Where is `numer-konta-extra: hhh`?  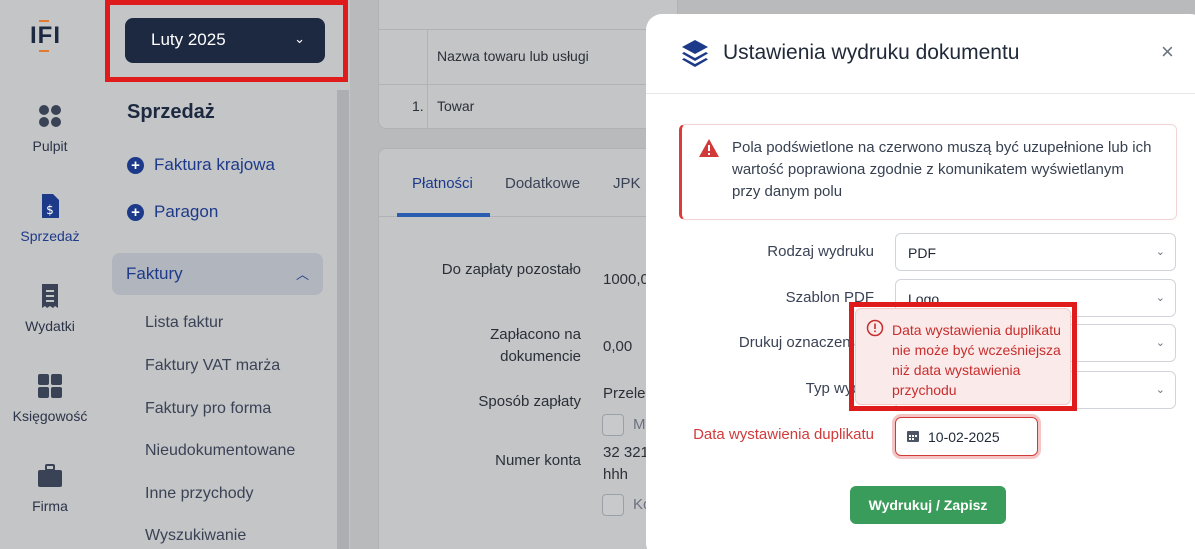
numer-konta-extra: hhh is located at coordinates (616, 474).